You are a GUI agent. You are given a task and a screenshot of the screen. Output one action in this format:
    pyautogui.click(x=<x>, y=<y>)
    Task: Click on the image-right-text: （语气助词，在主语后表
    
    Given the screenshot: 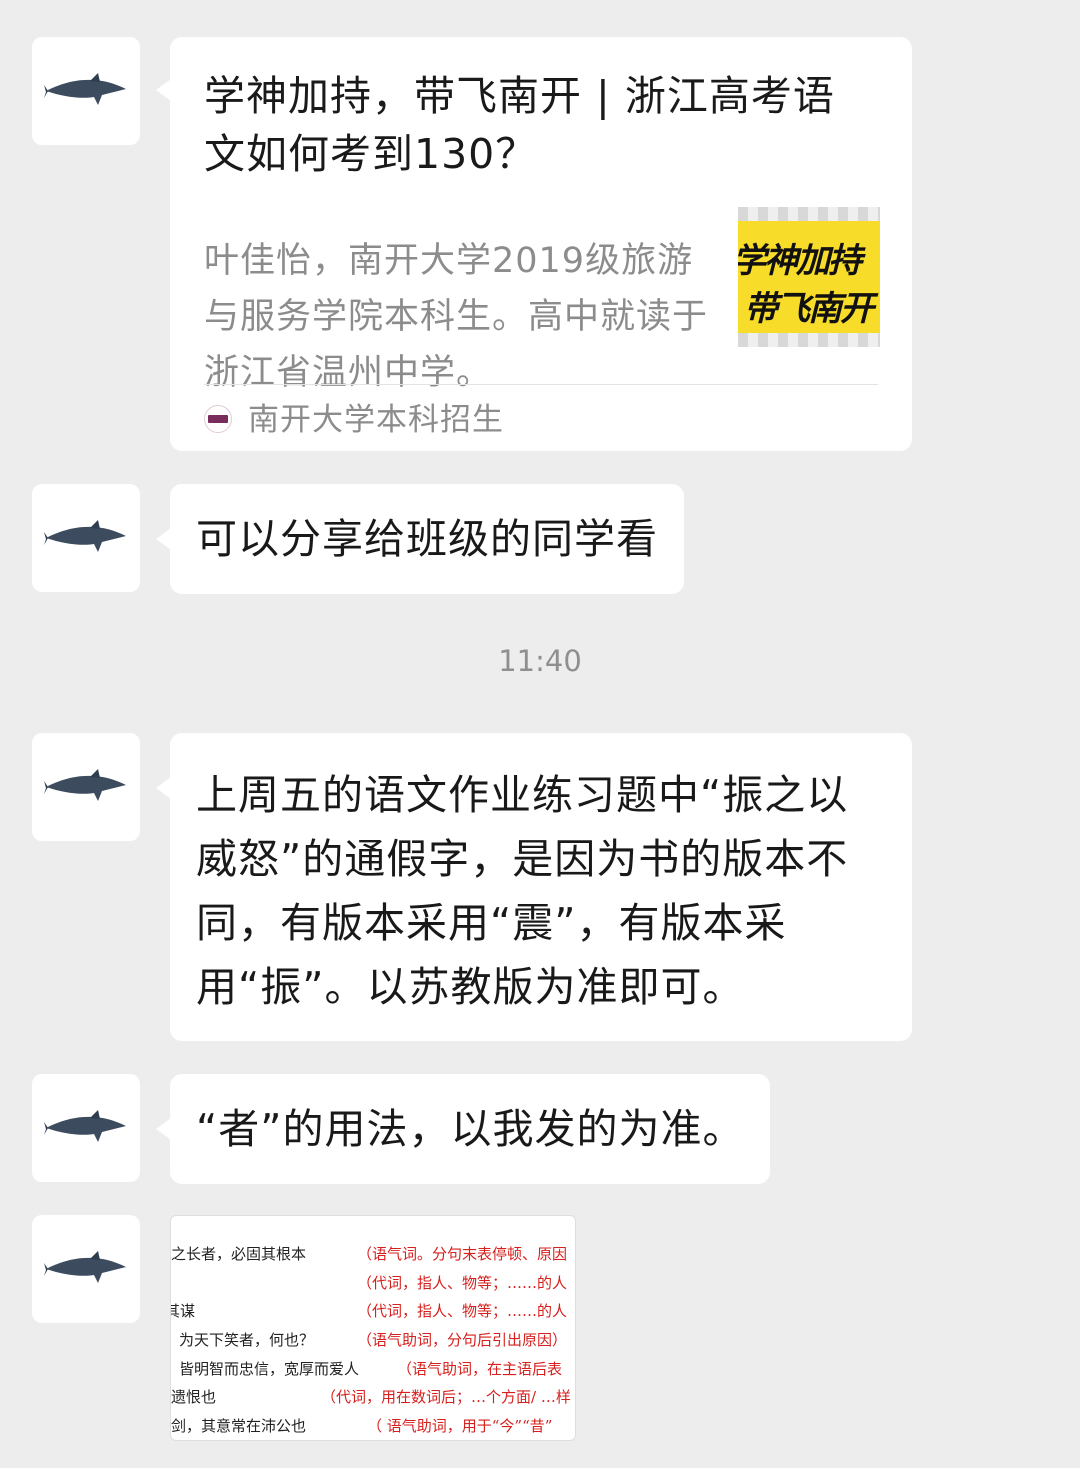 What is the action you would take?
    pyautogui.click(x=480, y=1369)
    